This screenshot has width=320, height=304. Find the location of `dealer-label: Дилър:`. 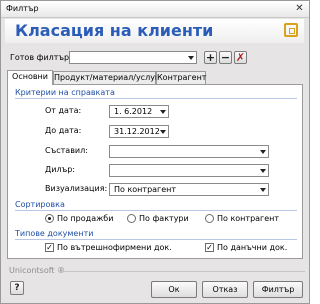

dealer-label: Дилър: is located at coordinates (60, 169).